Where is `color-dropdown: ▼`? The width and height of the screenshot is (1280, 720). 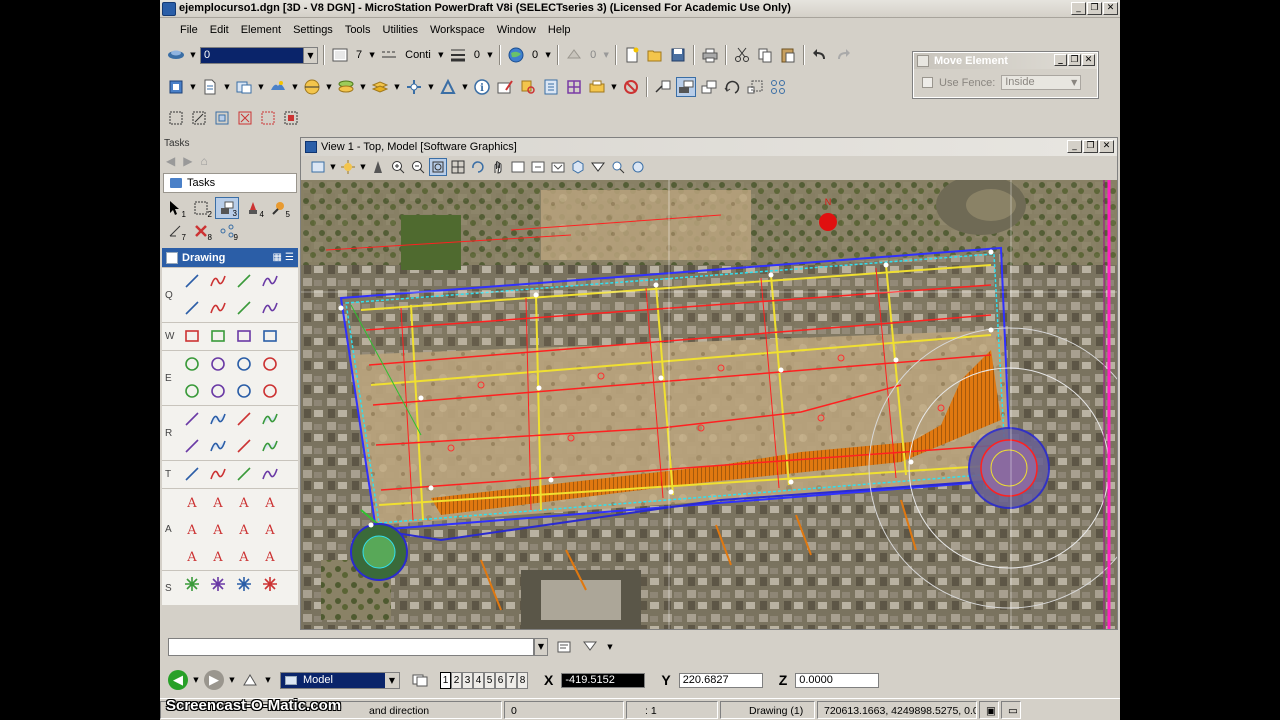
color-dropdown: ▼ is located at coordinates (372, 55).